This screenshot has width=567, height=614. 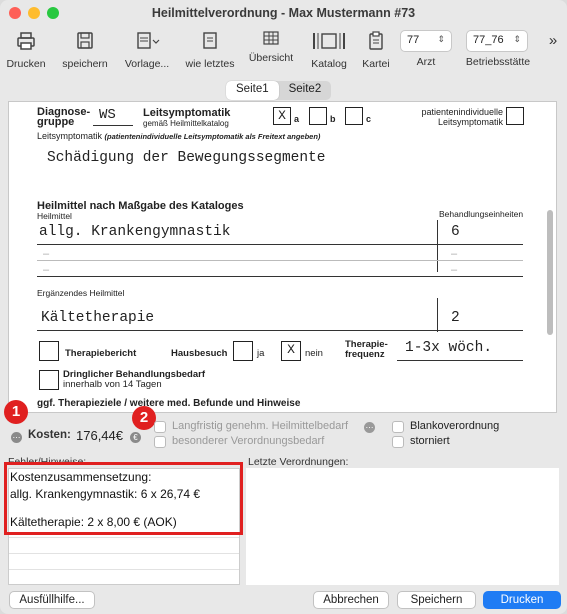 I want to click on patient-label-line2: Leitsymptomatik, so click(x=470, y=122).